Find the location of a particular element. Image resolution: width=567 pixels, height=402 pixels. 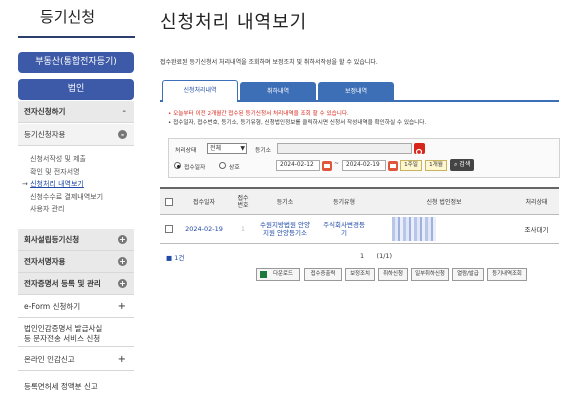

office-search-button is located at coordinates (419, 150).